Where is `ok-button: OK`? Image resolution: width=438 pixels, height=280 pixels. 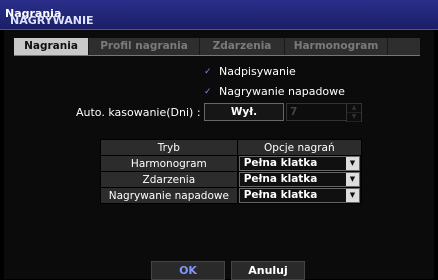
ok-button: OK is located at coordinates (188, 270).